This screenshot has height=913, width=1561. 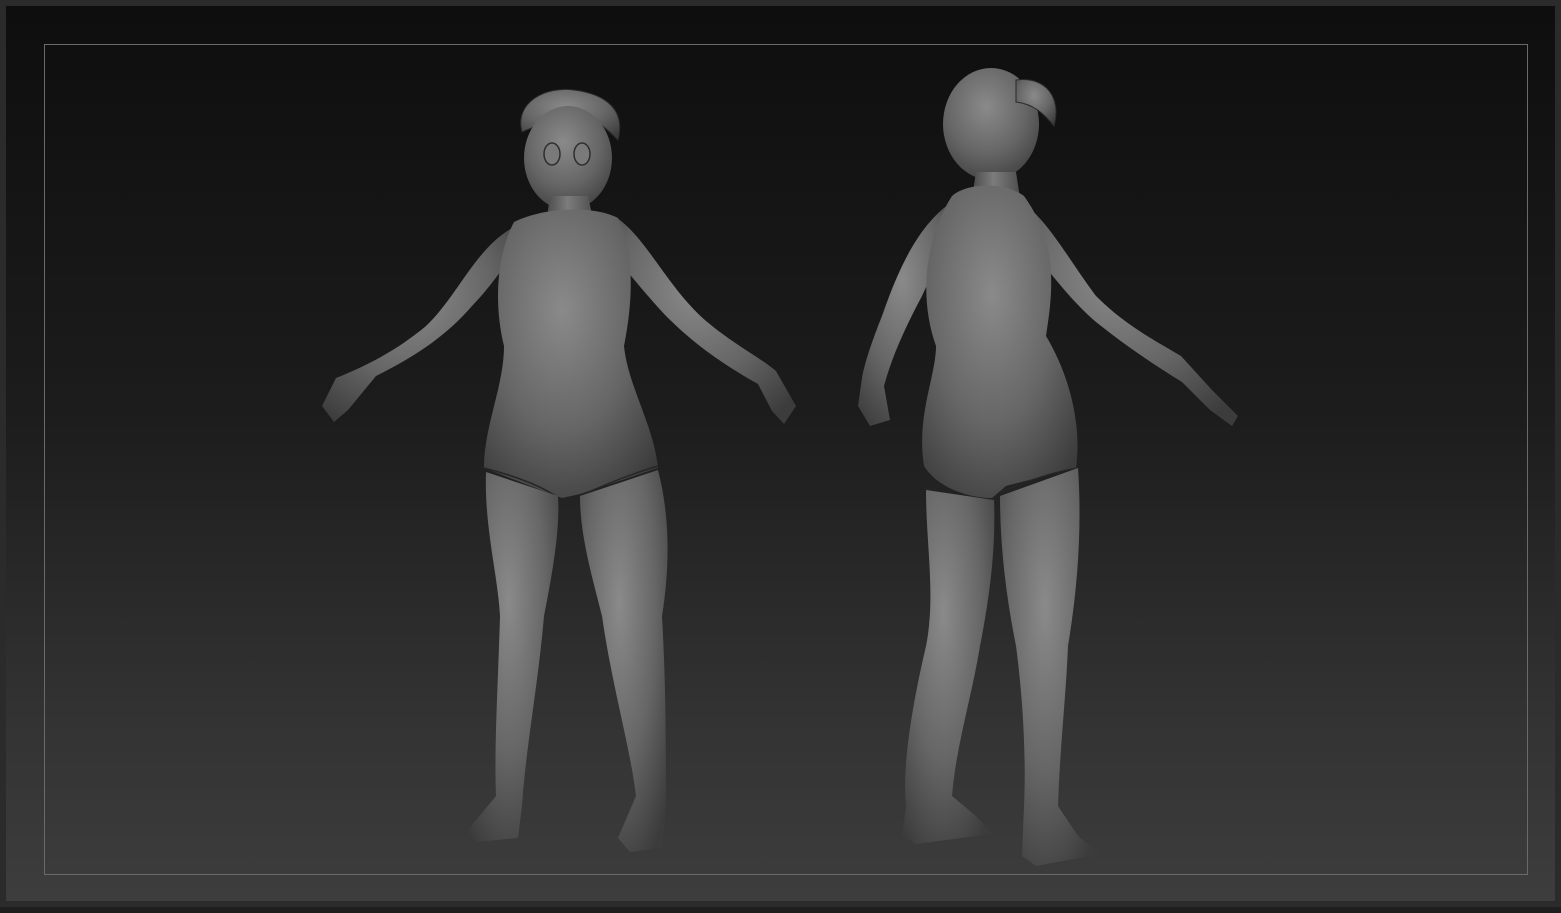 What do you see at coordinates (582, 154) in the screenshot?
I see `front-right-eye` at bounding box center [582, 154].